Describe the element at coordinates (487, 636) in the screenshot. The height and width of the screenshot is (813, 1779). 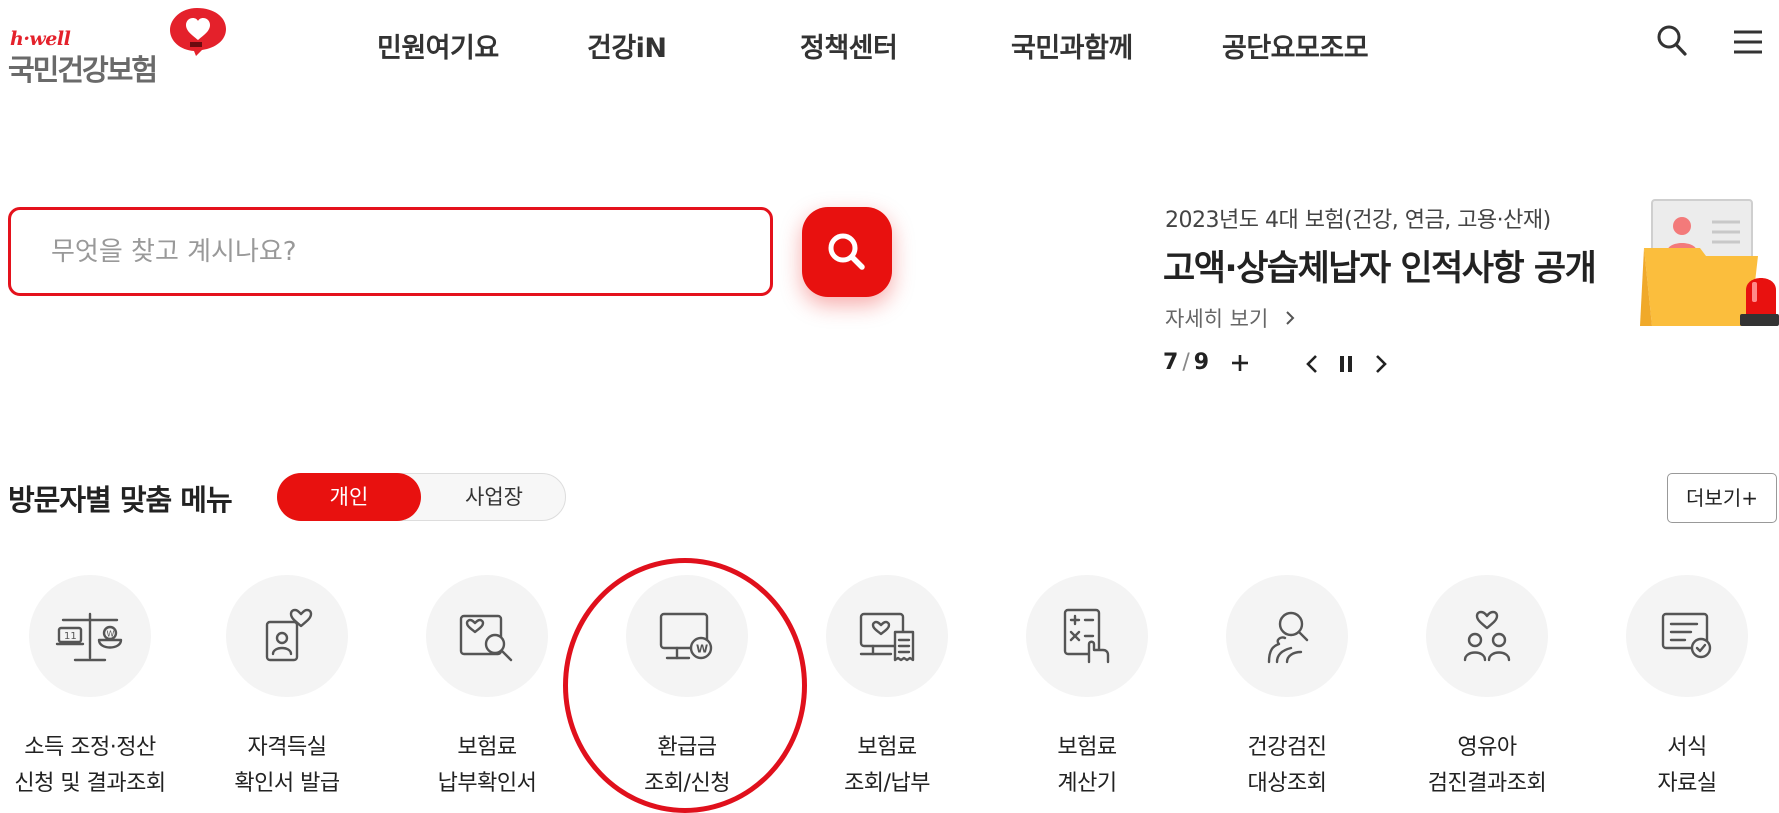
I see `premium-payment-confirmation-icon` at that location.